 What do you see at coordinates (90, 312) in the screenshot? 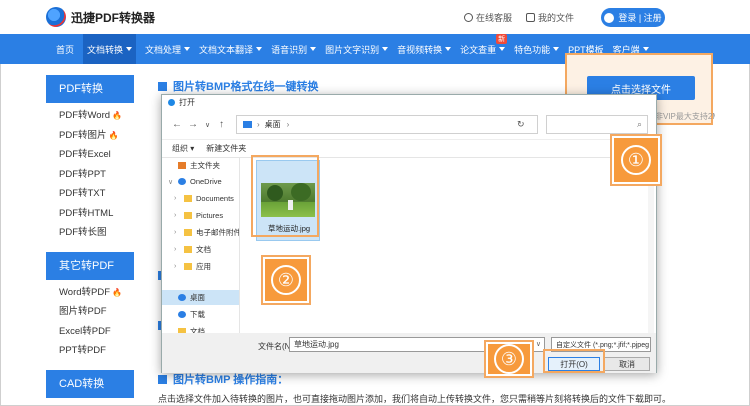
I see `sidebar-item: 图片转PDF` at bounding box center [90, 312].